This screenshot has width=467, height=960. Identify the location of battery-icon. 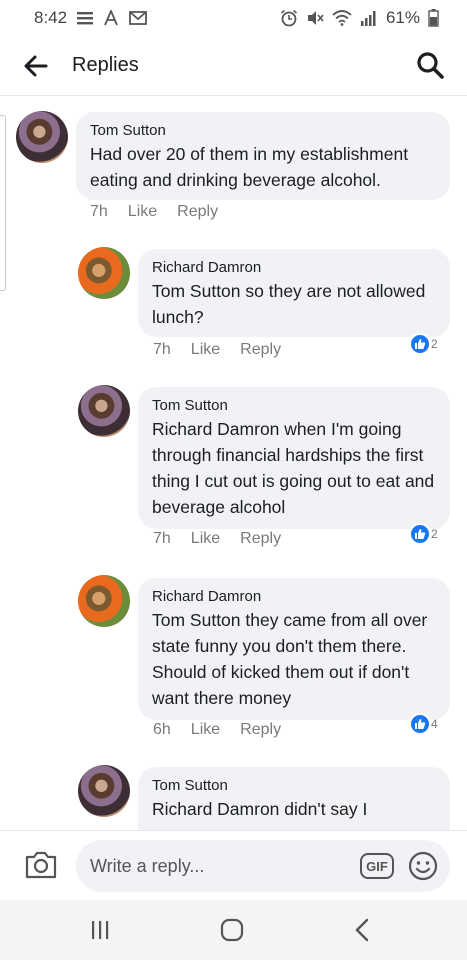
(433, 18).